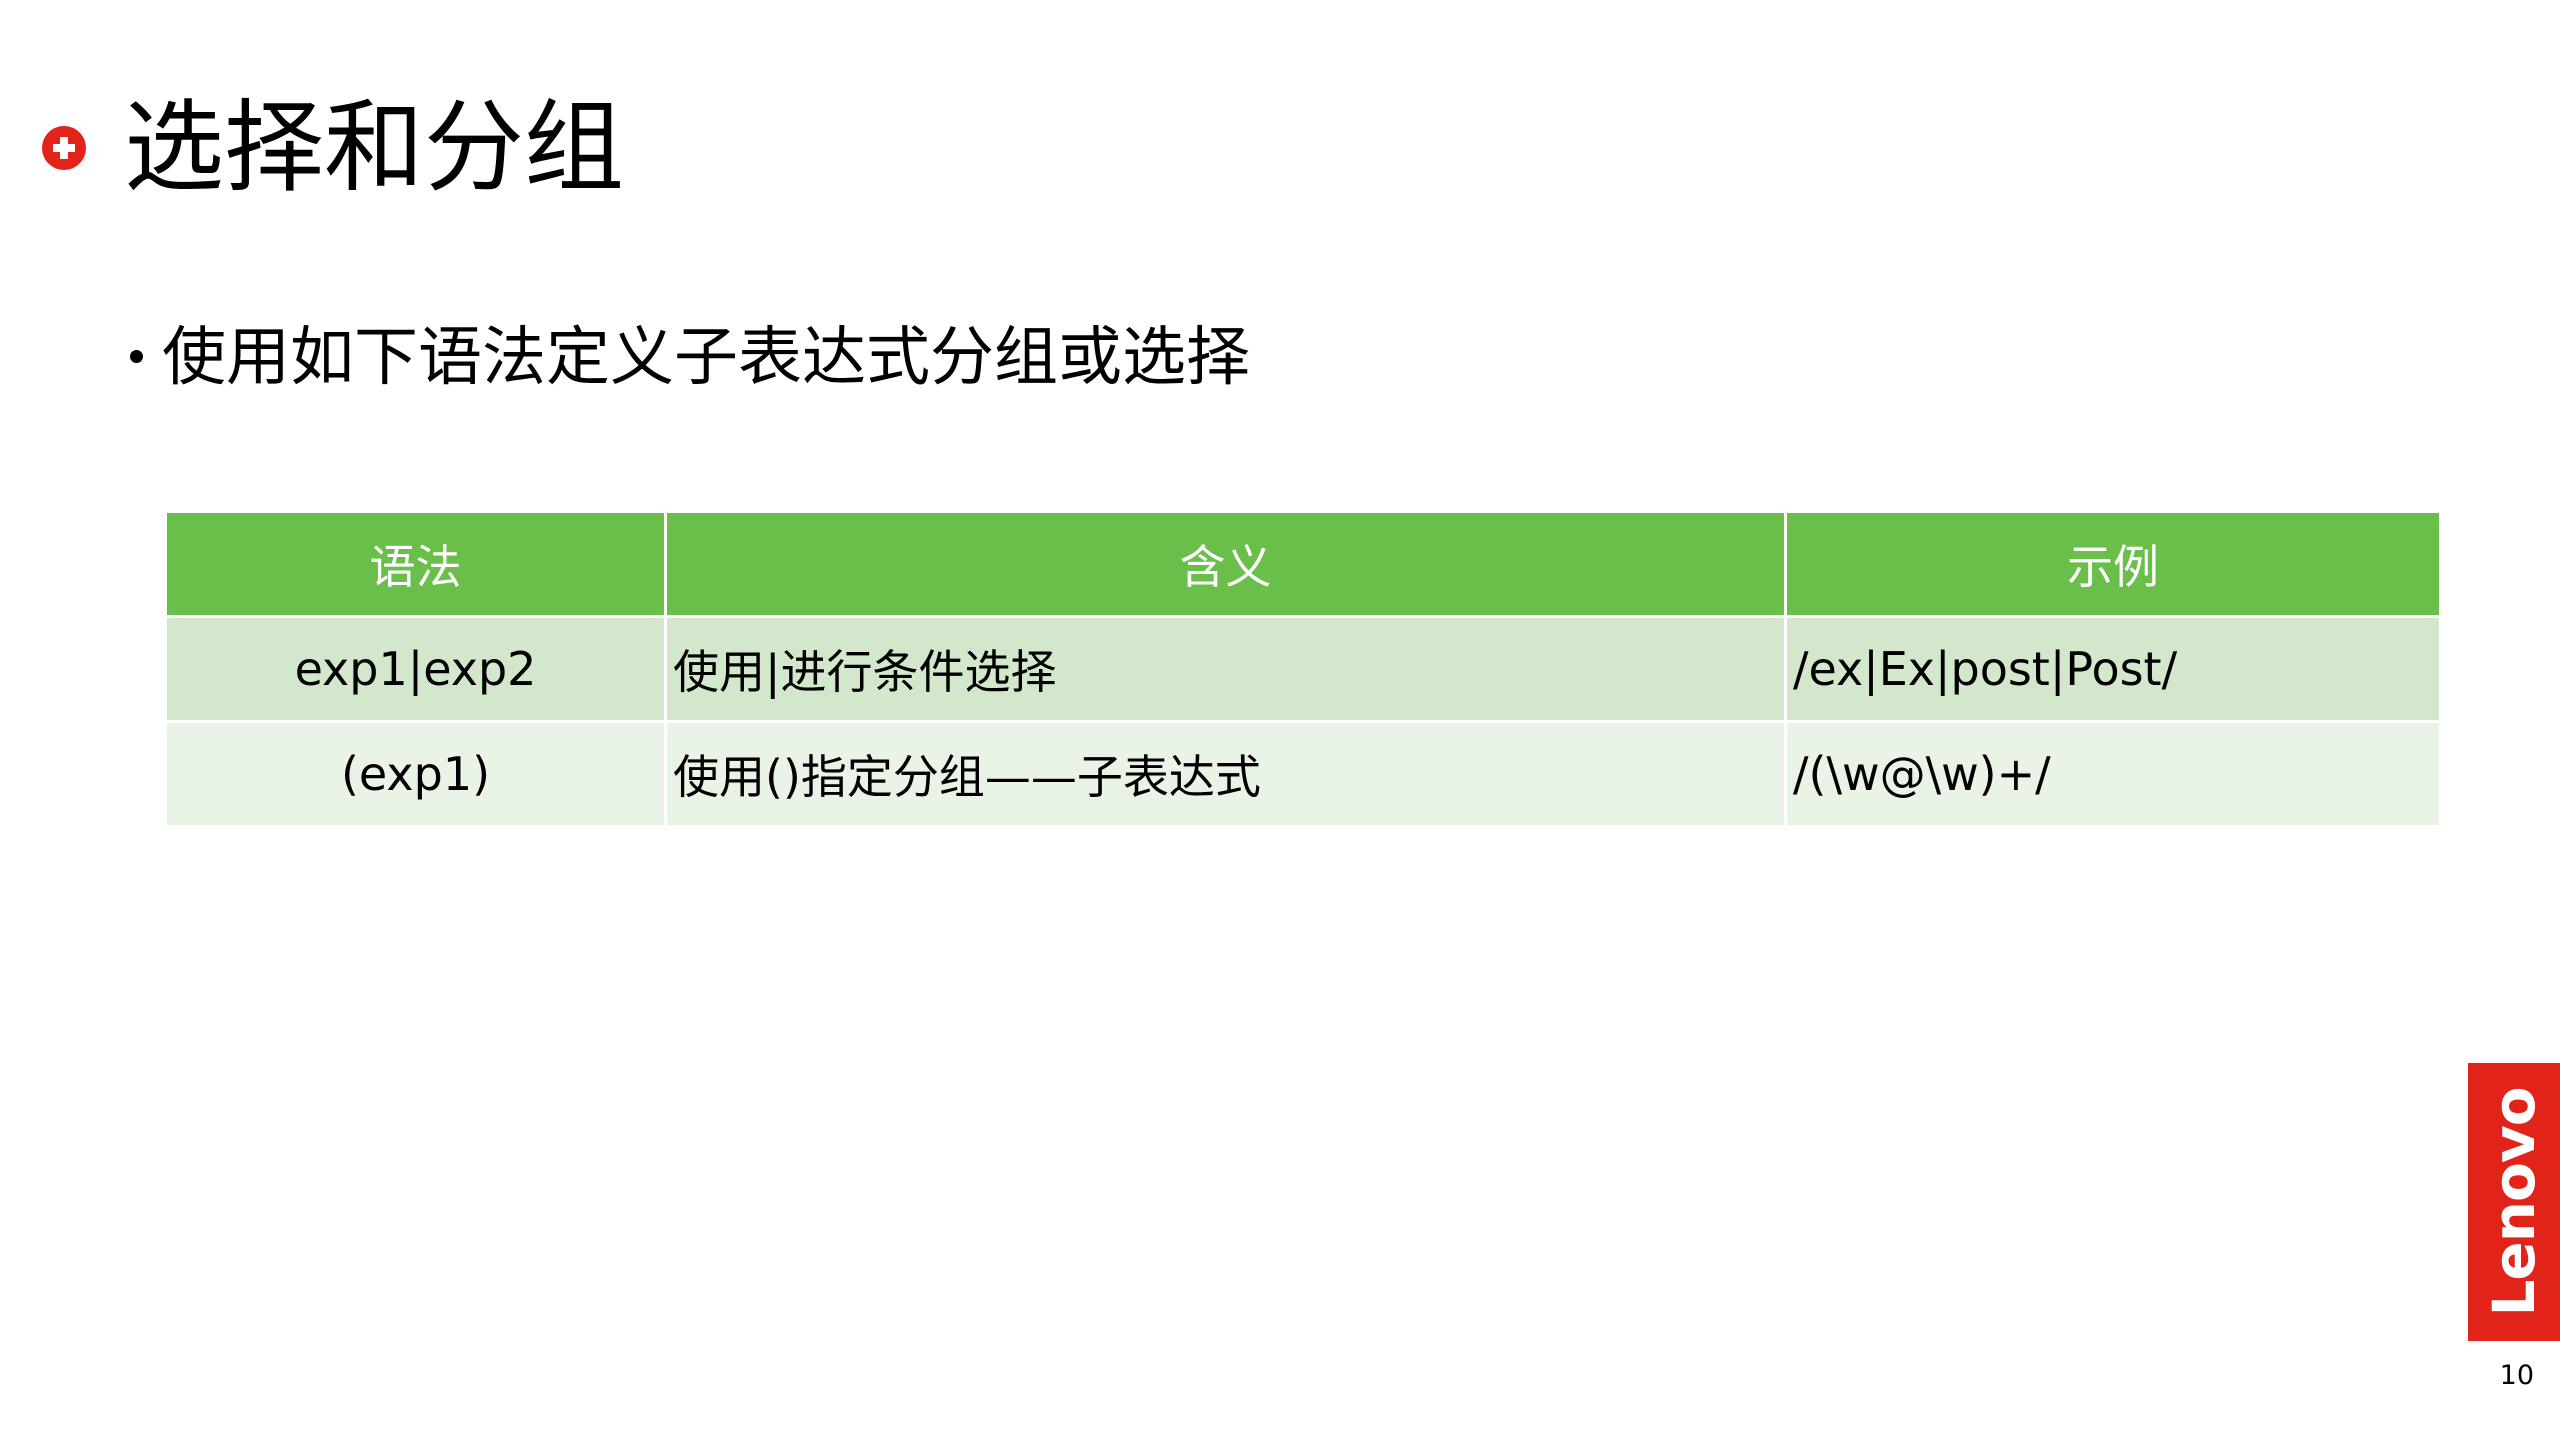 This screenshot has width=2560, height=1440. Describe the element at coordinates (1225, 774) in the screenshot. I see `cell-meaning: 使用()指定分组——子表达式` at that location.